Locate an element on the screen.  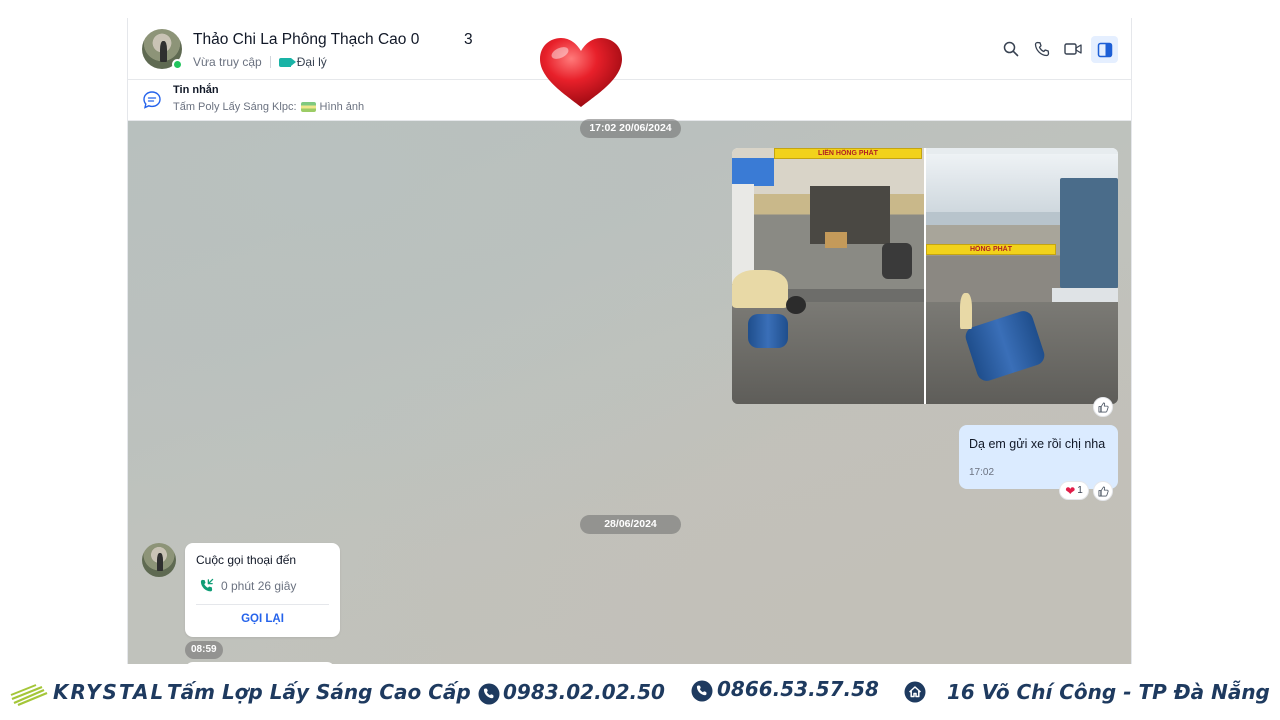
shop-sign-text-2: HỒNG PHÁT is located at coordinates (991, 249).